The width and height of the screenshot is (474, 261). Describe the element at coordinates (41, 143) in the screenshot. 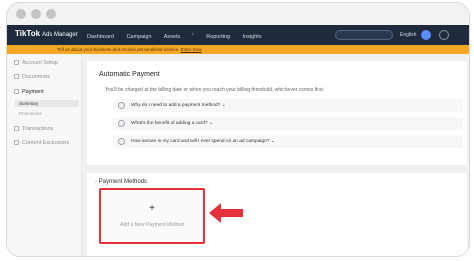

I see `sidebar-item-content-exclusions: Content Exclusions` at that location.